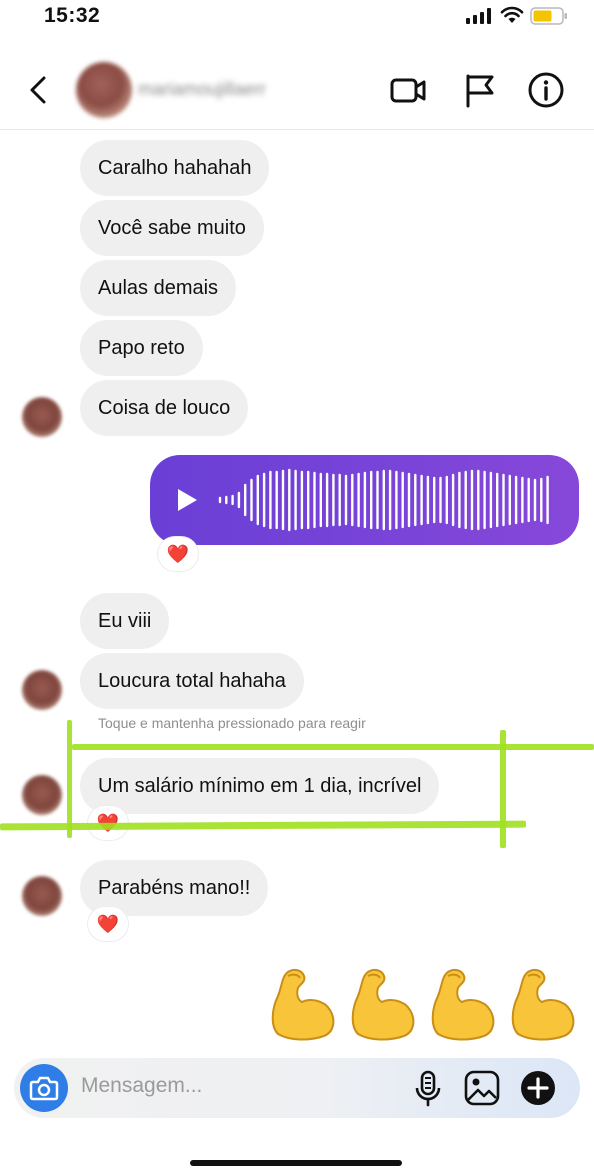  Describe the element at coordinates (260, 786) in the screenshot. I see `received-message: Um salário mínimo em 1 dia, incrível` at that location.